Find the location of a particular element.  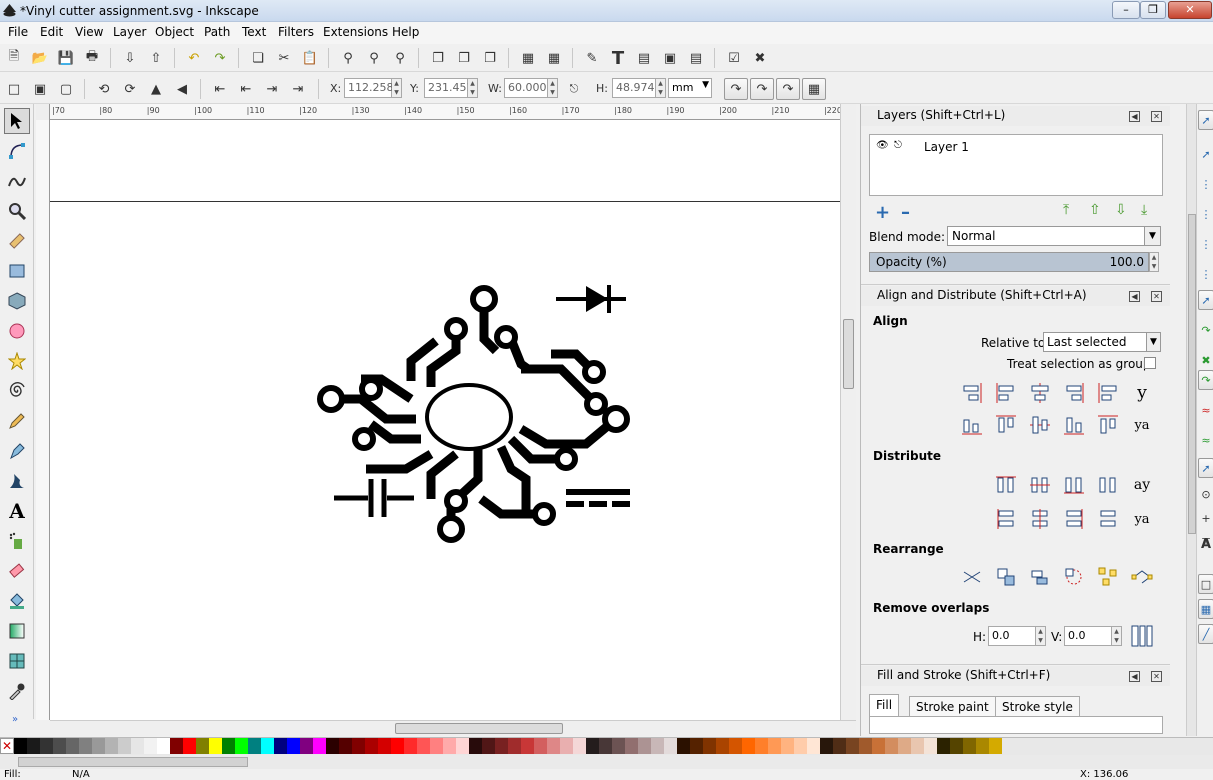

layers-icon: ▤ is located at coordinates (644, 58).